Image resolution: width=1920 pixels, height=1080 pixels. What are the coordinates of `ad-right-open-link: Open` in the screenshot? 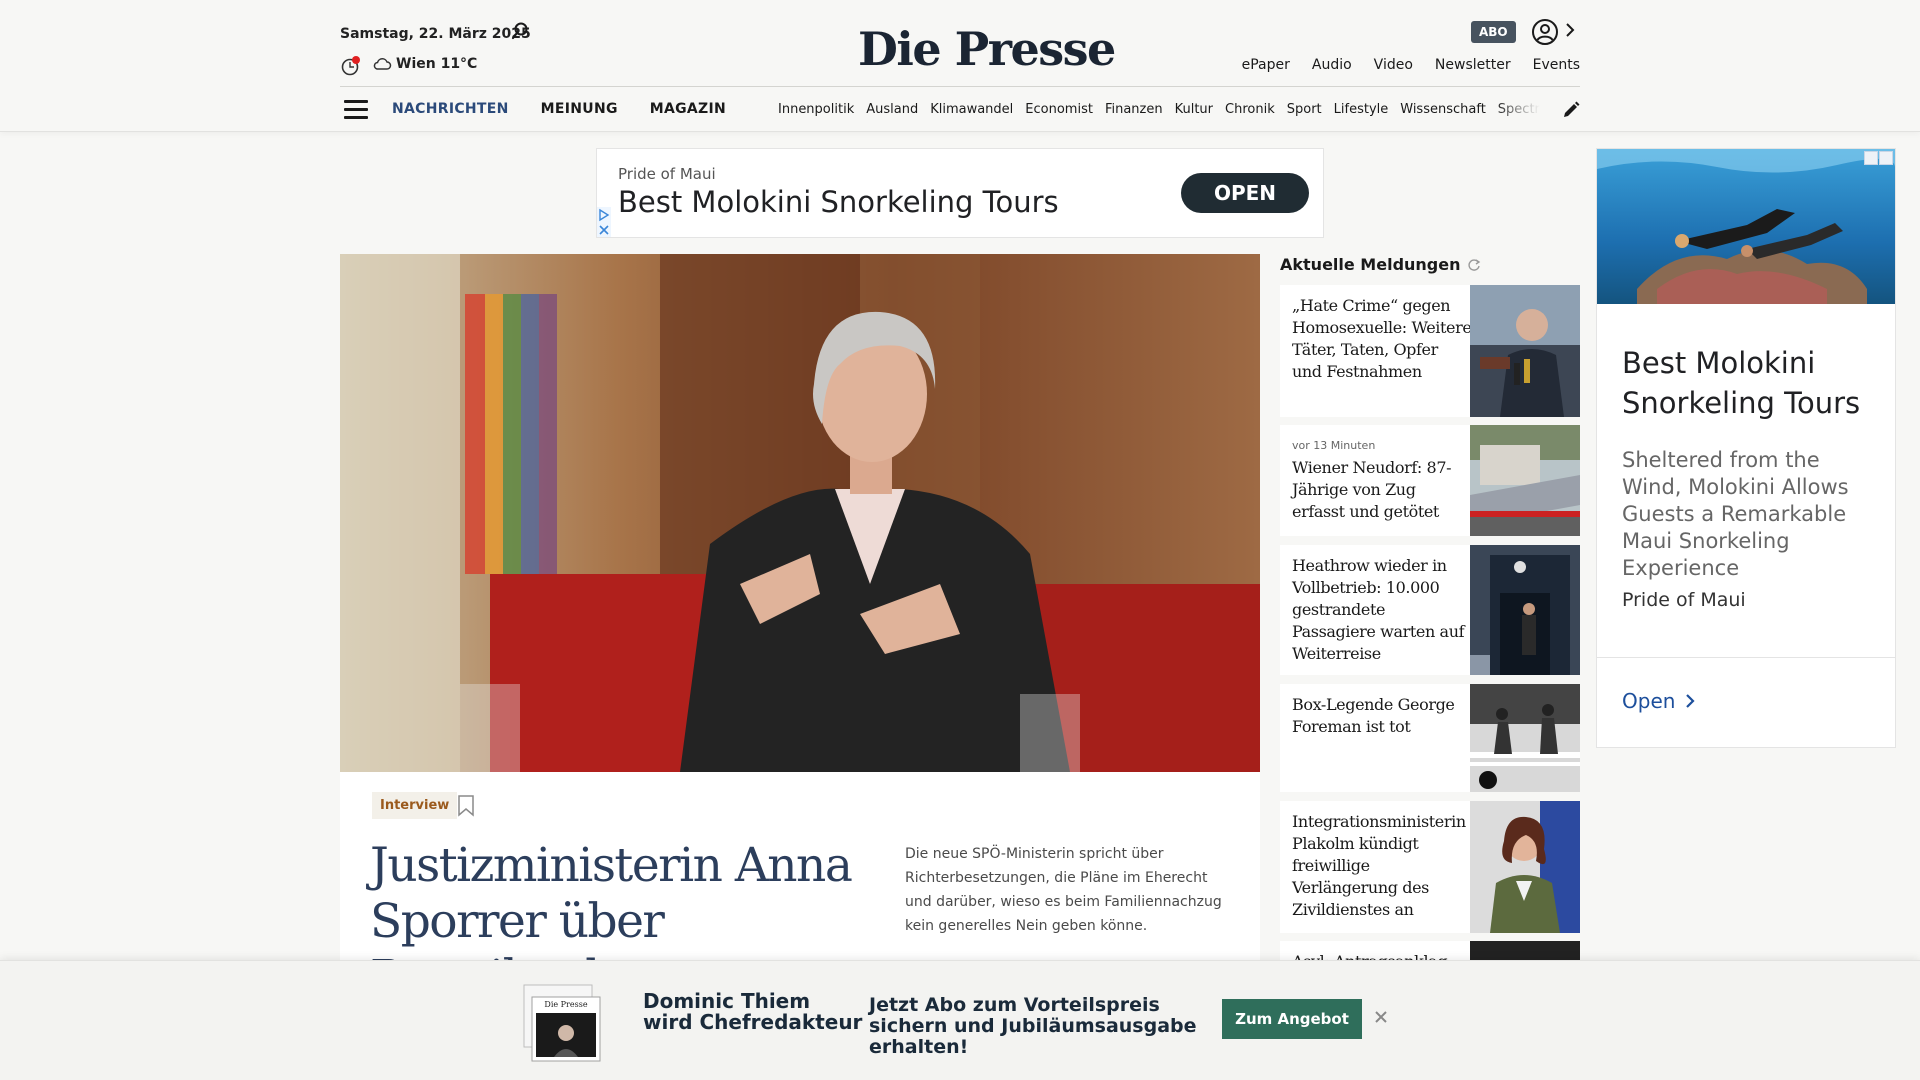 It's located at (1658, 701).